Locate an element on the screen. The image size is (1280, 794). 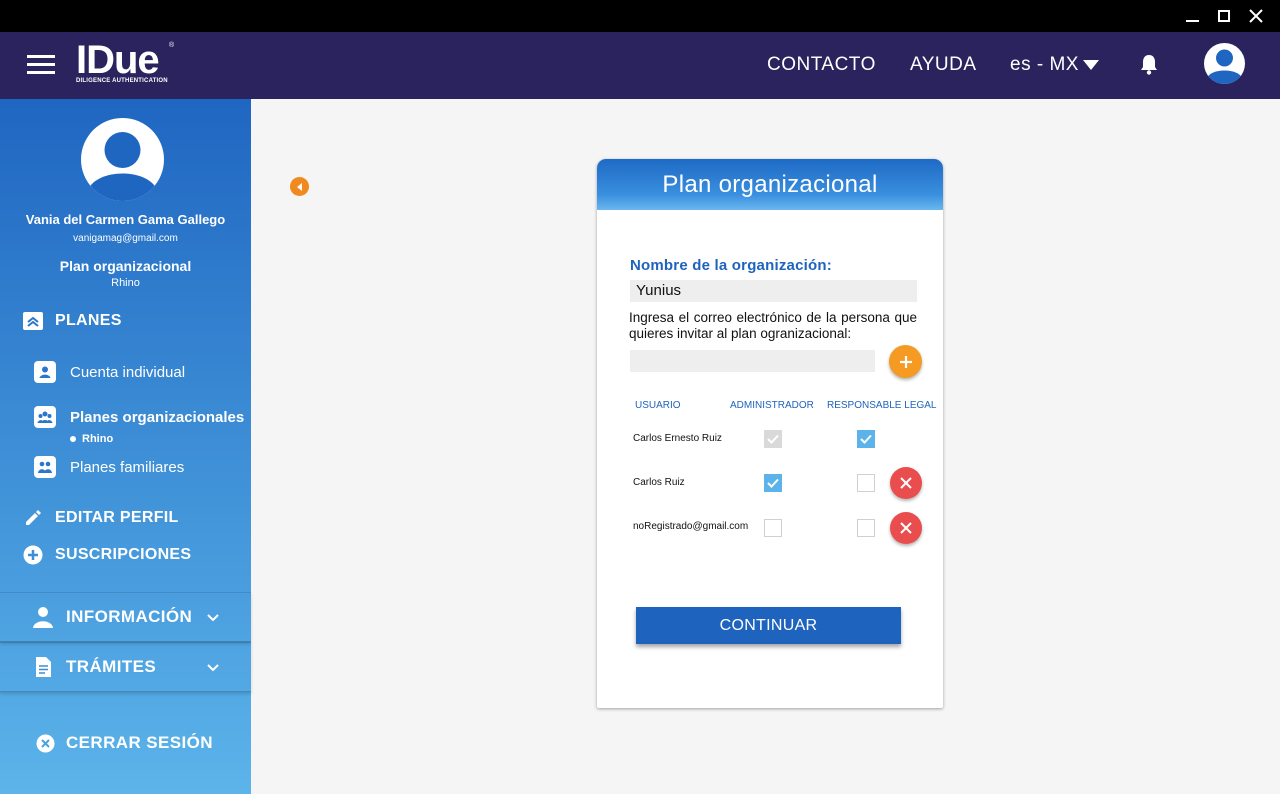
organization-name-label: Nombre de la organización: is located at coordinates (731, 265).